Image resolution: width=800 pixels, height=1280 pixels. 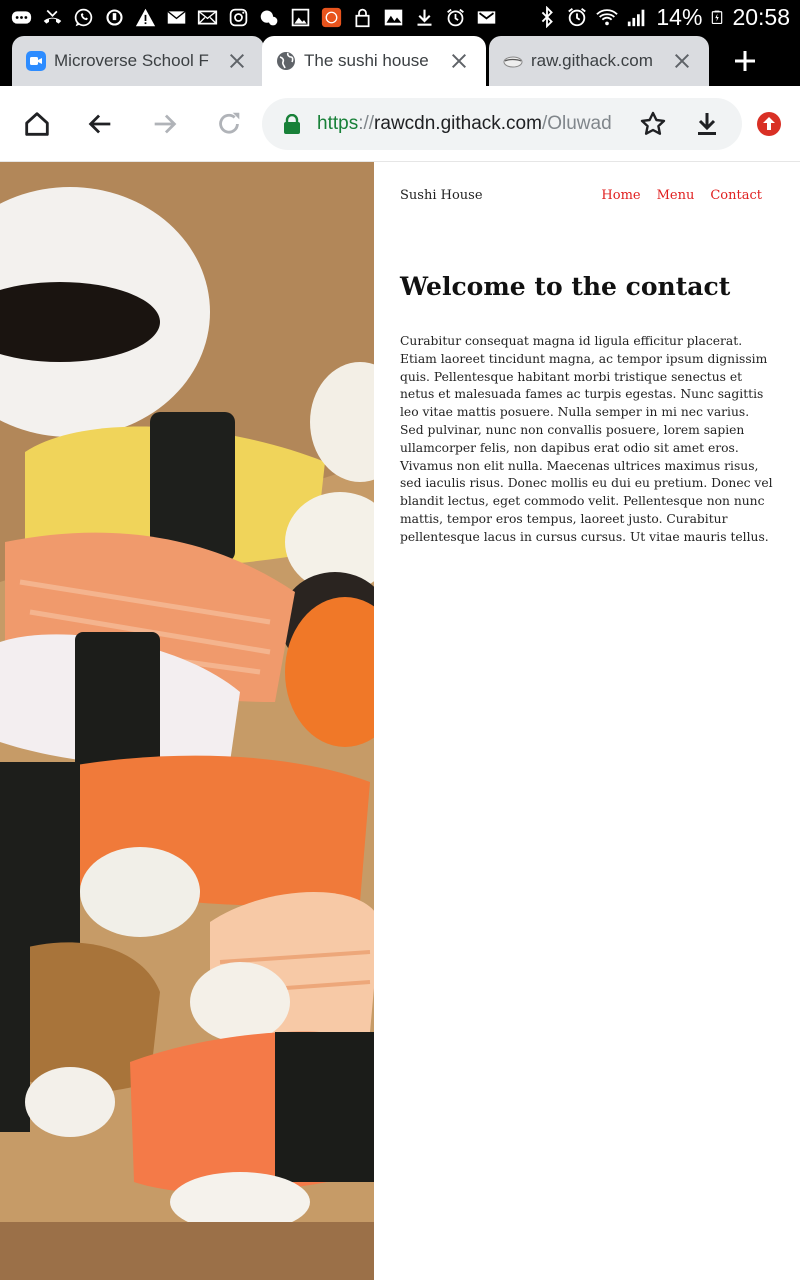 I want to click on url-text: https://rawcdn.githack.com/Oluwad, so click(x=472, y=124).